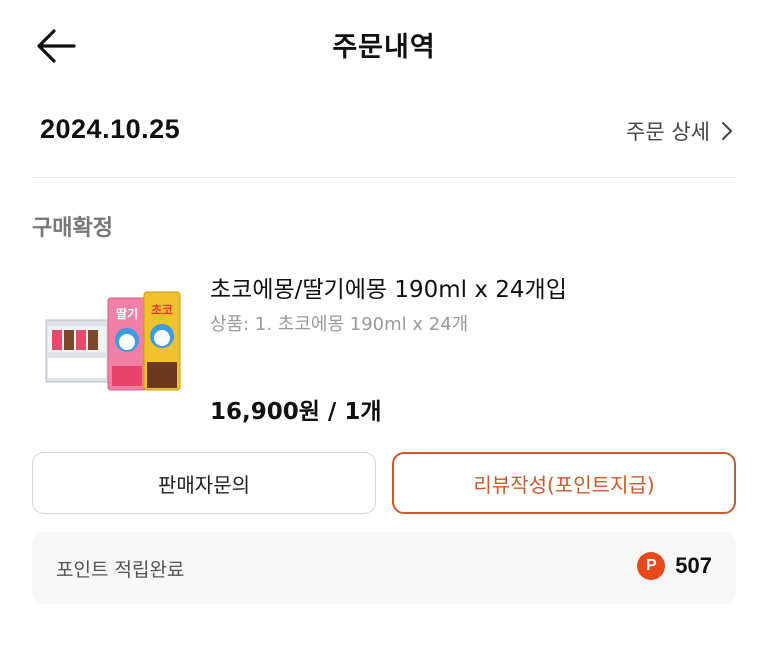 The image size is (768, 651). Describe the element at coordinates (127, 313) in the screenshot. I see `thumb-strawberry-text: 딸기` at that location.